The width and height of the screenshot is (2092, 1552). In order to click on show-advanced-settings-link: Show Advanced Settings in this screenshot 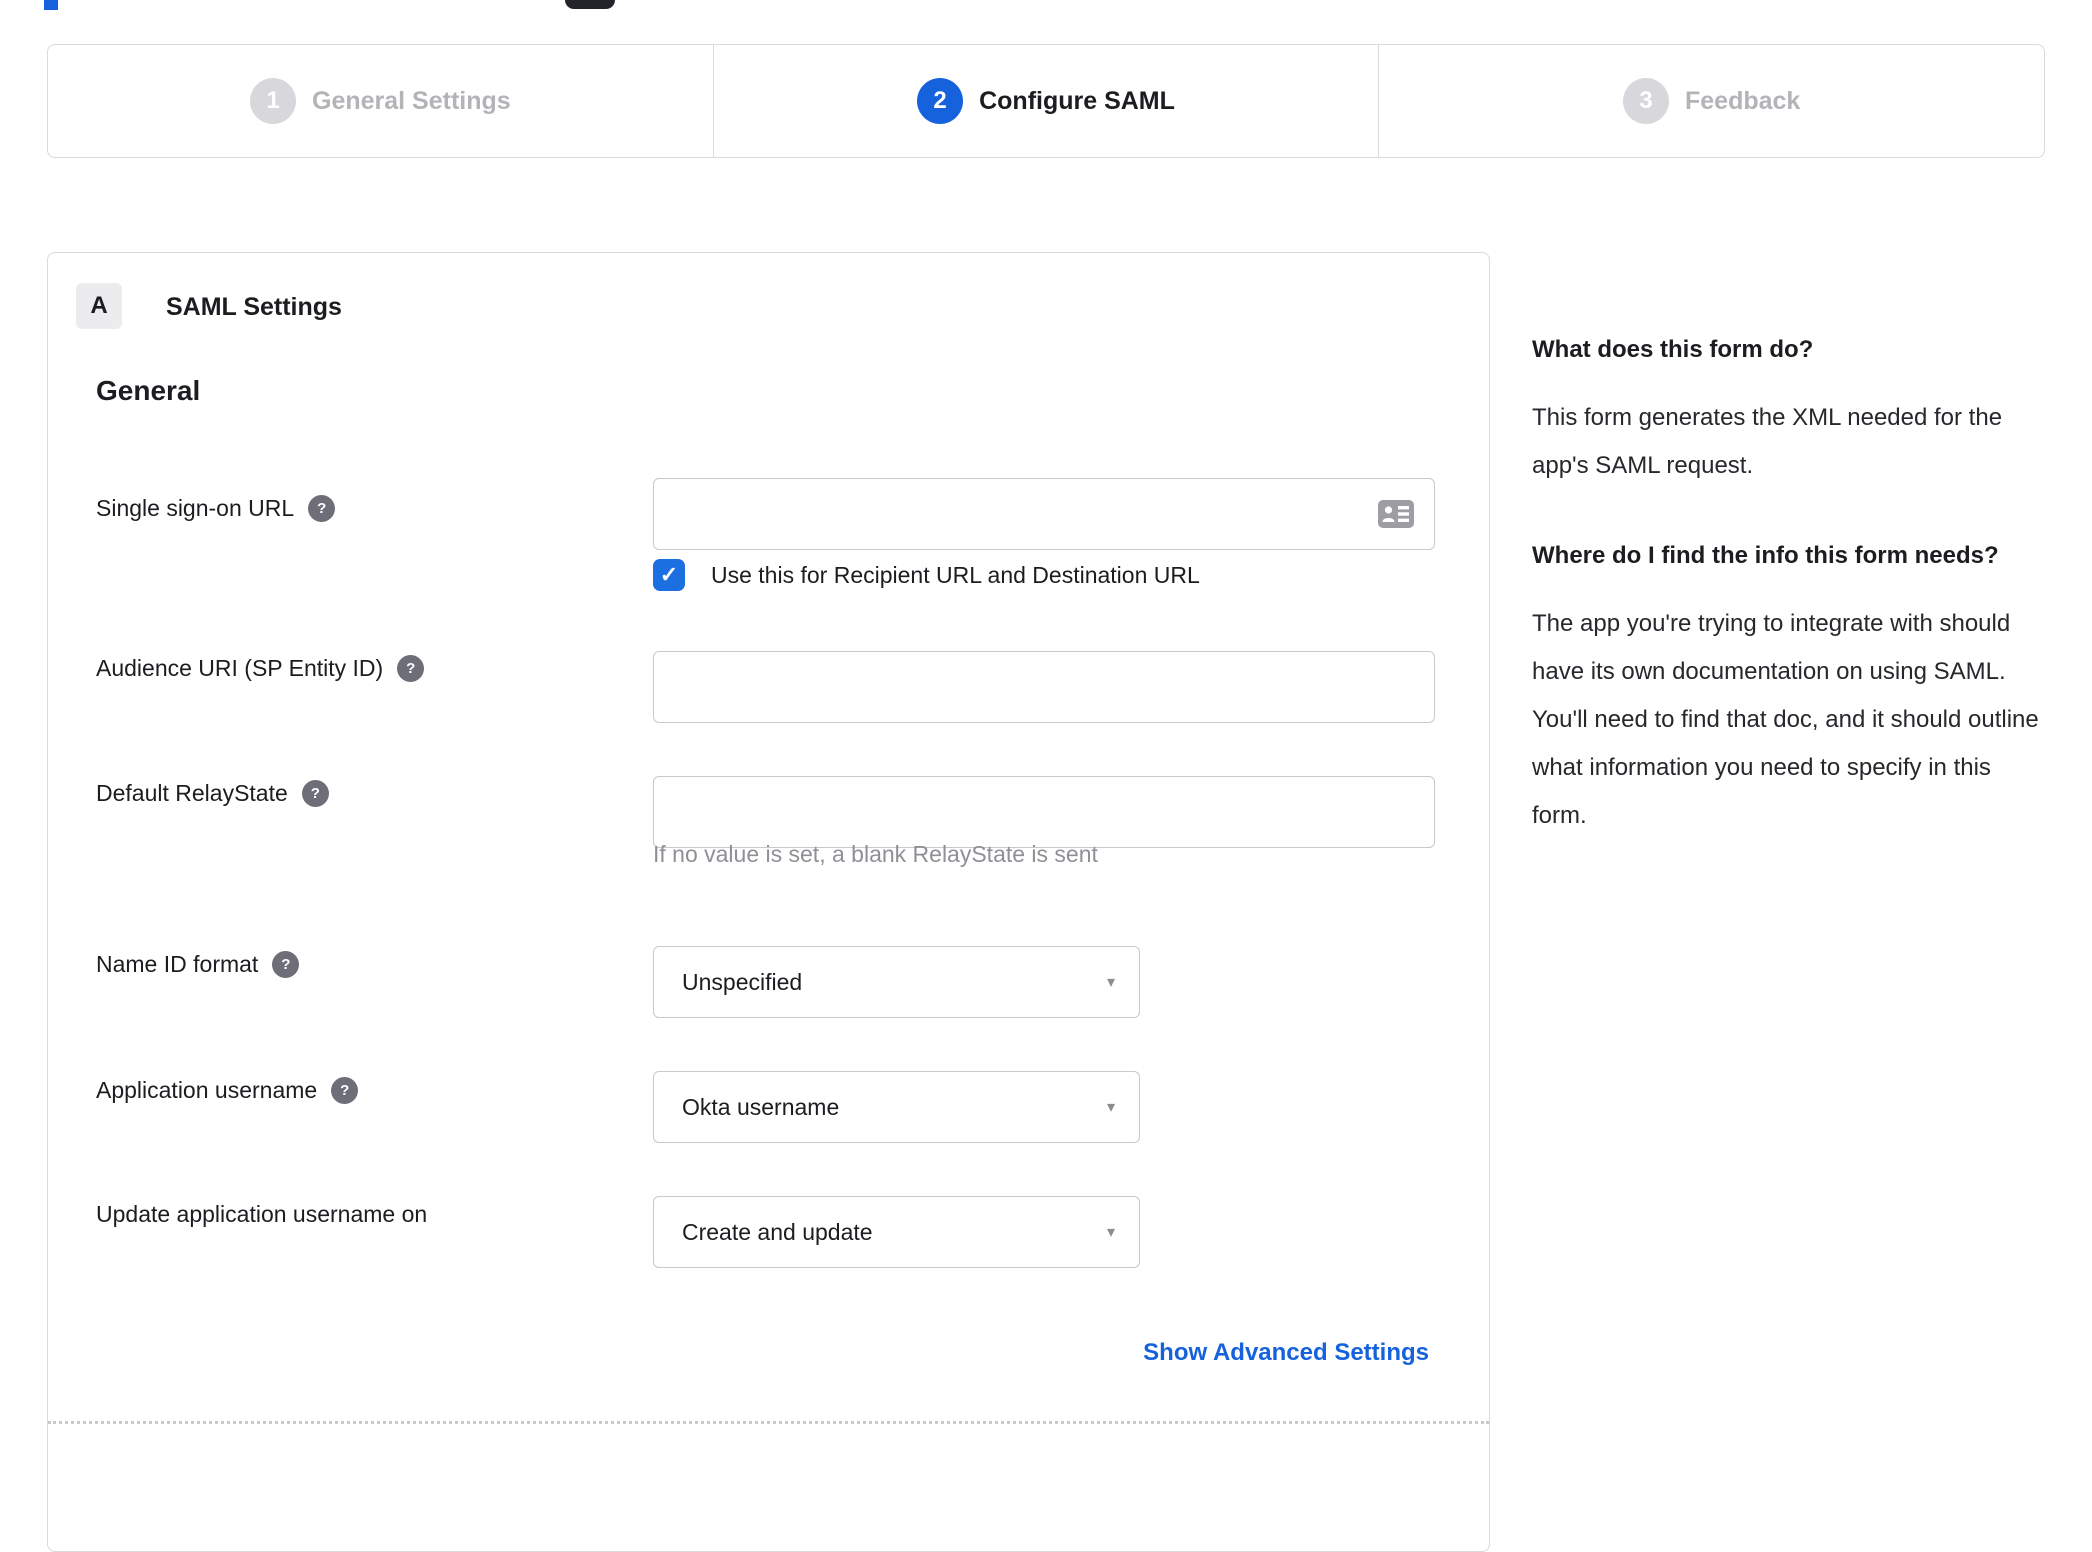, I will do `click(1286, 1353)`.